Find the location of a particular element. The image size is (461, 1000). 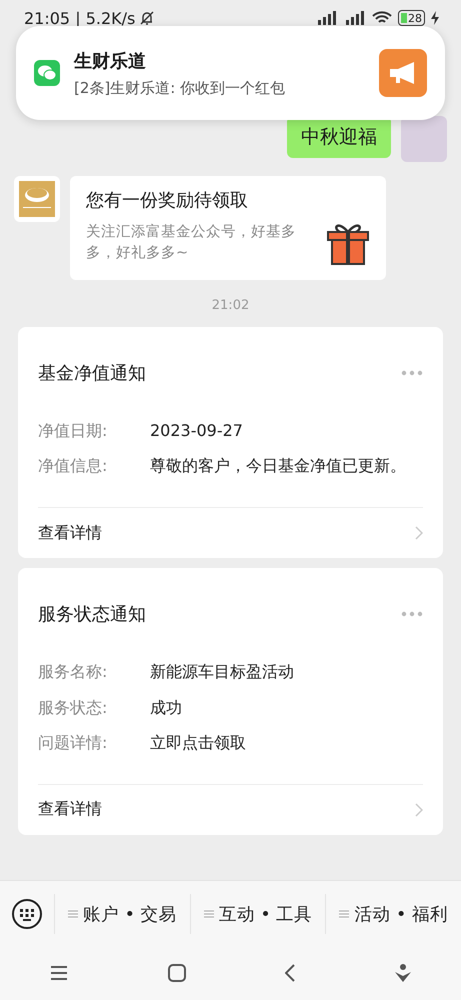

field-label: 服务名称: is located at coordinates (73, 672).